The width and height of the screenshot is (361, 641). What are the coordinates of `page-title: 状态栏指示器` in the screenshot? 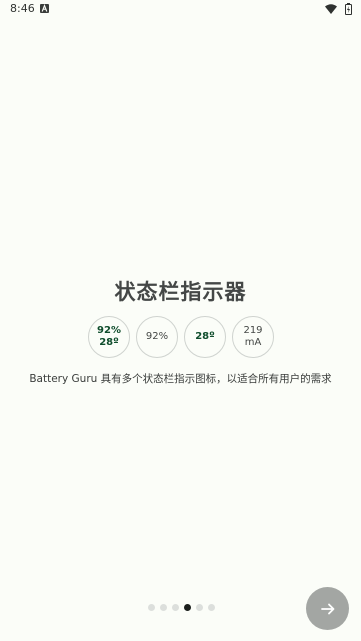 It's located at (180, 292).